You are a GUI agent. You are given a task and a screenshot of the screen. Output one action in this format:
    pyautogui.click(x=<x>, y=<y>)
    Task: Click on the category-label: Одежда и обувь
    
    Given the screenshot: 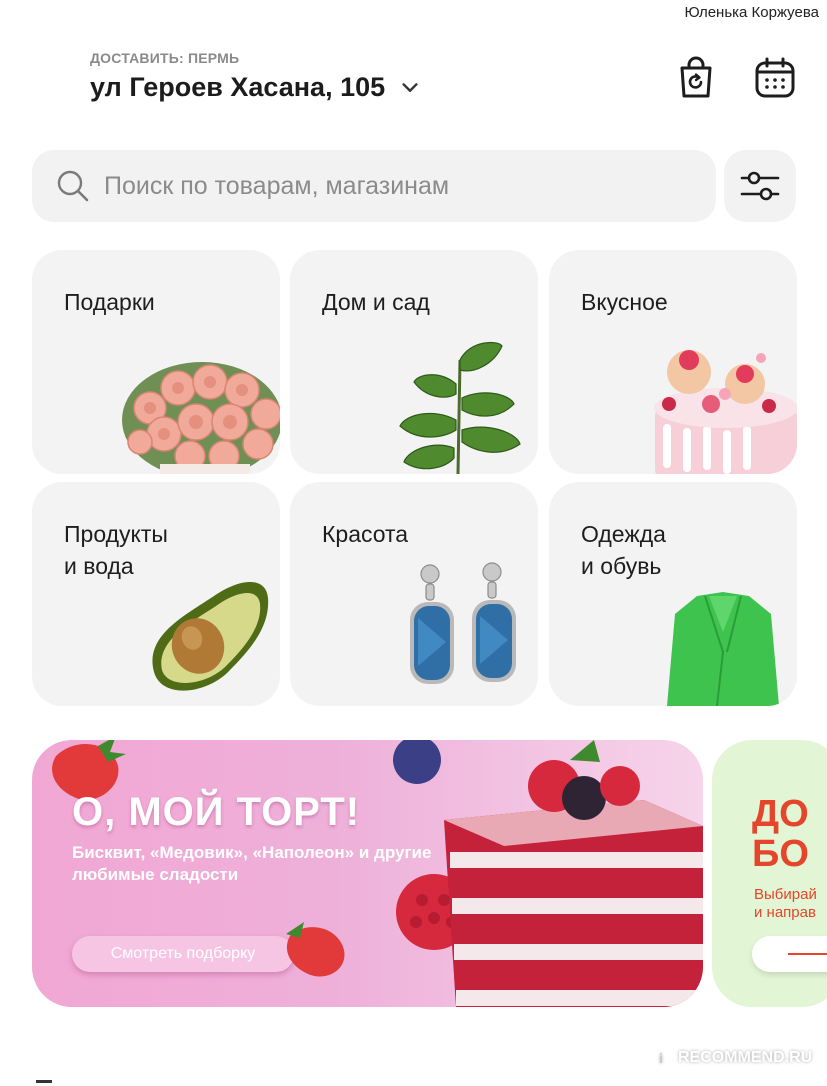 What is the action you would take?
    pyautogui.click(x=623, y=550)
    